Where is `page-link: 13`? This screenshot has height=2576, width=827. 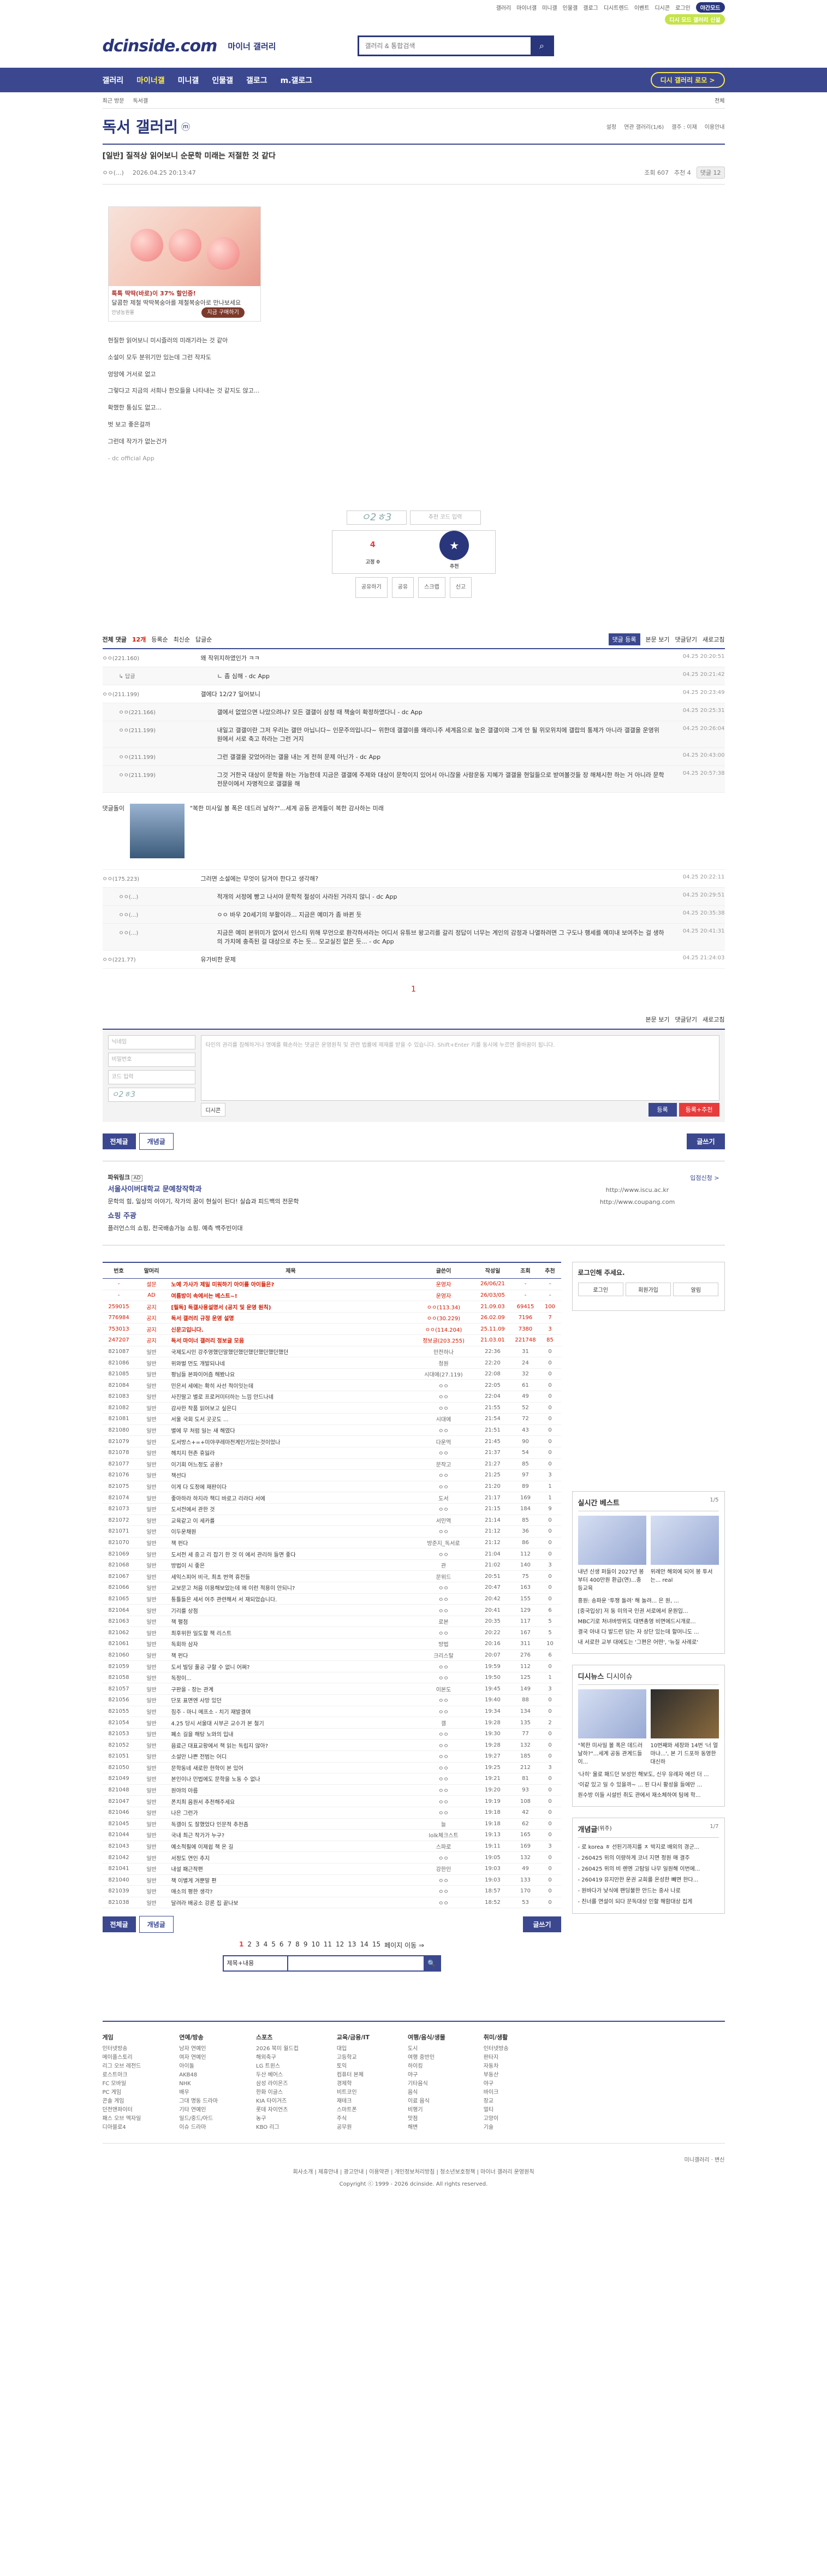
page-link: 13 is located at coordinates (352, 1945).